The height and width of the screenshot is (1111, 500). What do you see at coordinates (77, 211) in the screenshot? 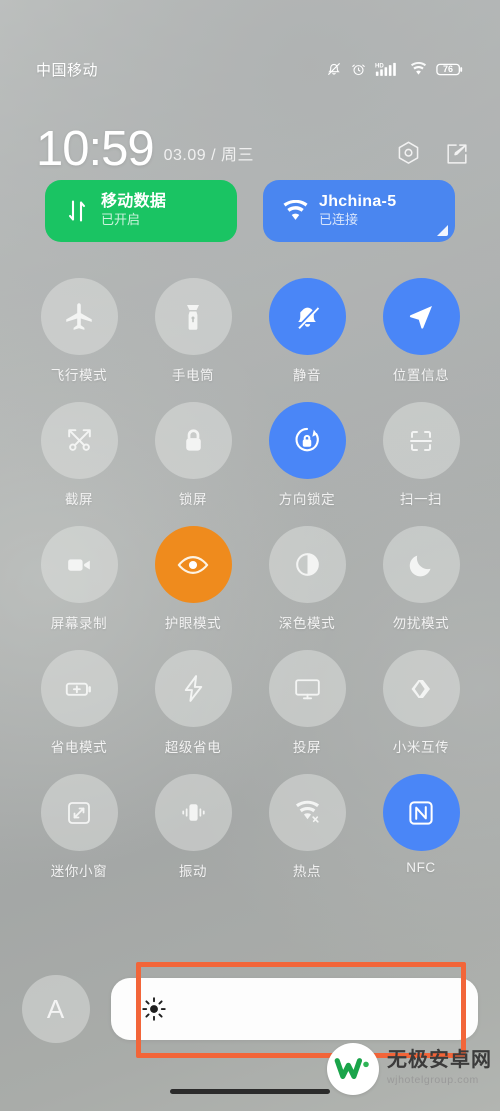
I see `data-transfer-icon` at bounding box center [77, 211].